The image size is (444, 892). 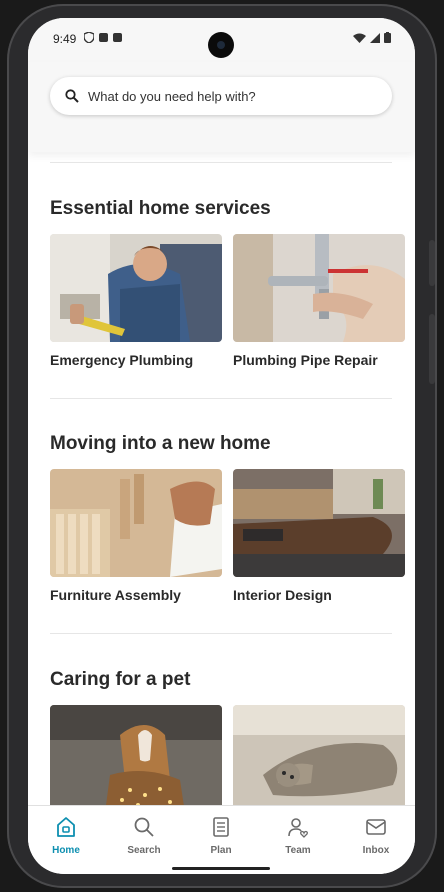 I want to click on notification-icons, so click(x=103, y=37).